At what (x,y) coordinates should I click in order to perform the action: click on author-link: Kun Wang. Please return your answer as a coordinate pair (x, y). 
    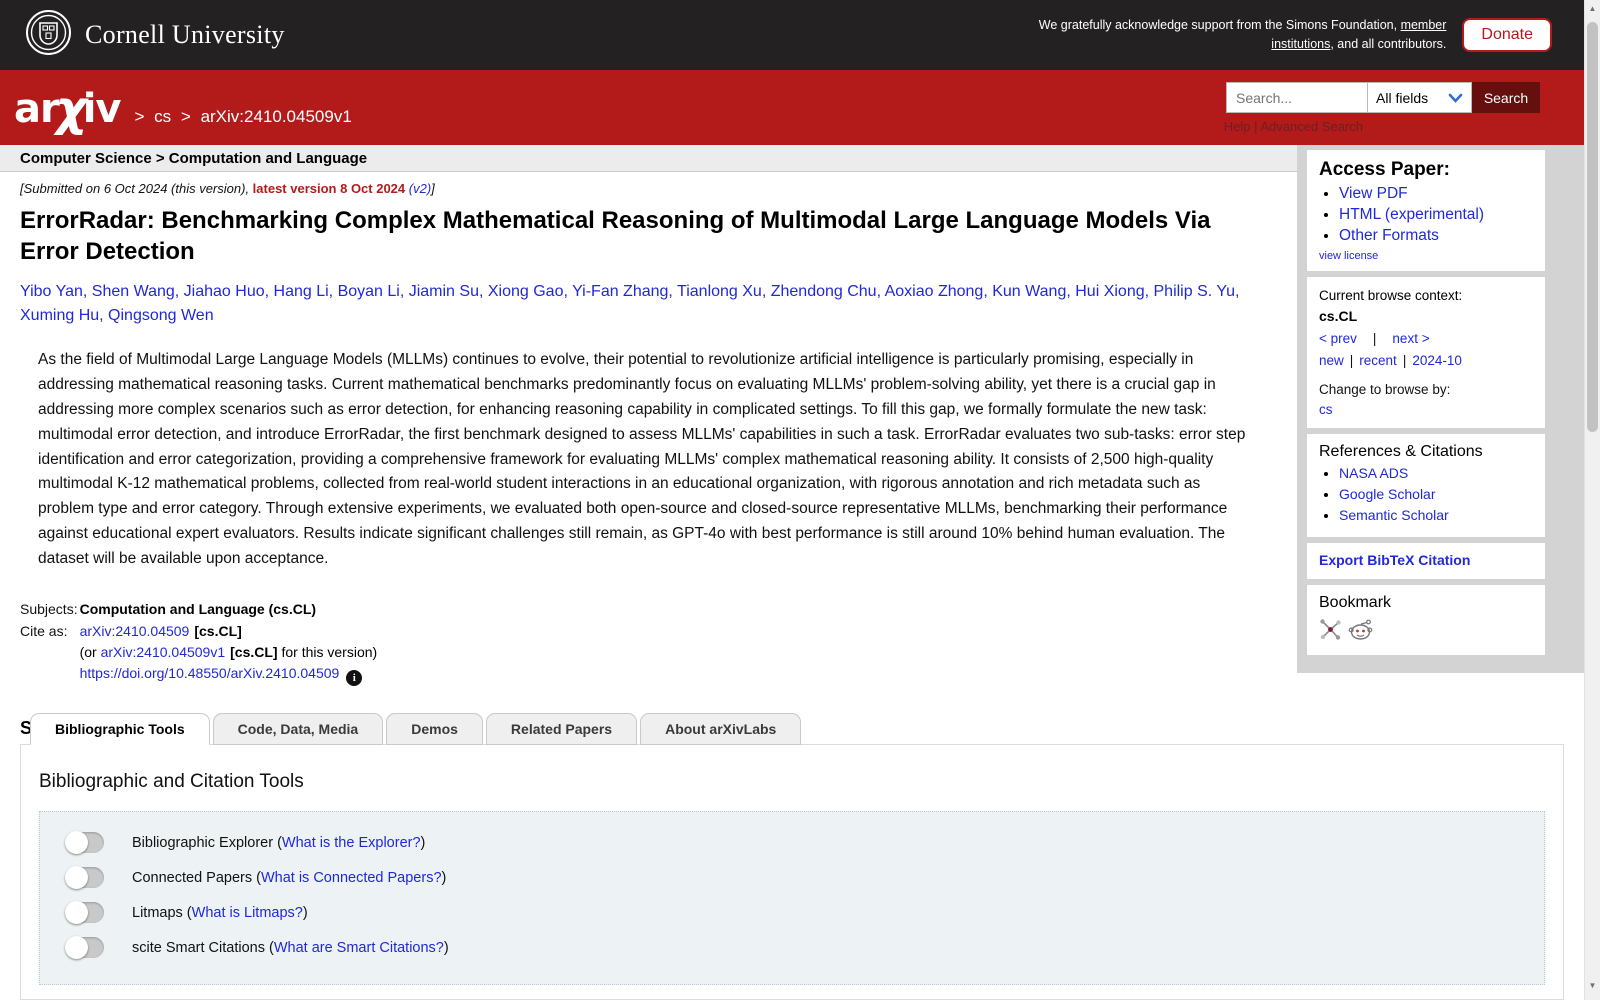
    Looking at the image, I should click on (1029, 291).